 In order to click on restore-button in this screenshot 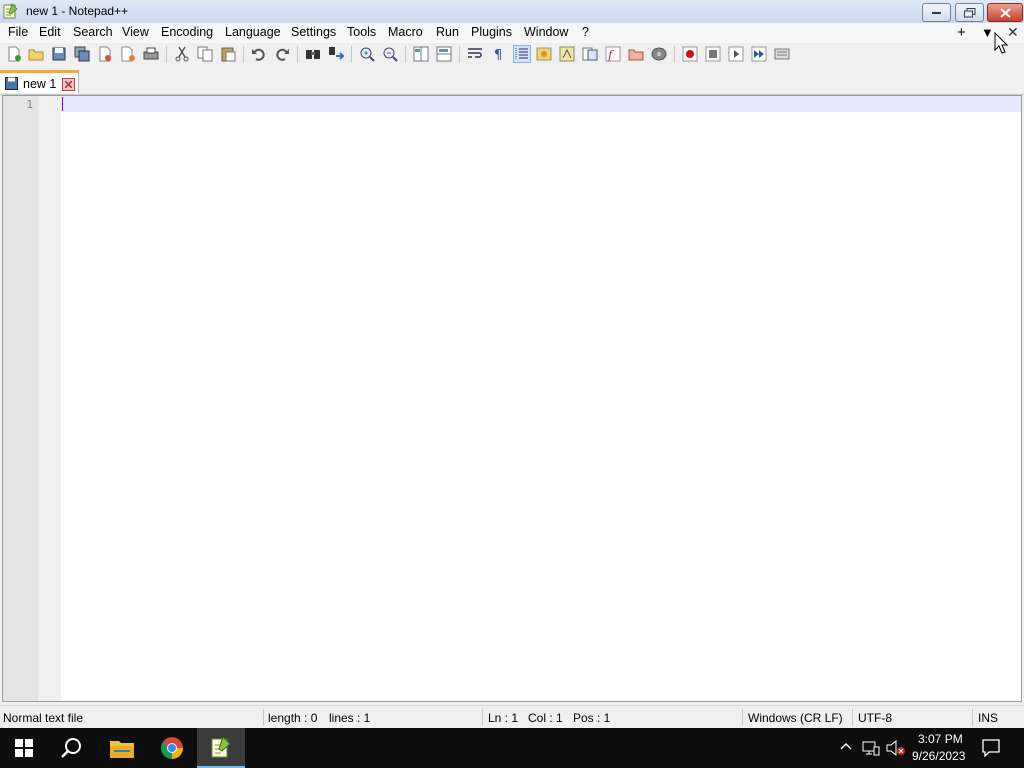, I will do `click(969, 12)`.